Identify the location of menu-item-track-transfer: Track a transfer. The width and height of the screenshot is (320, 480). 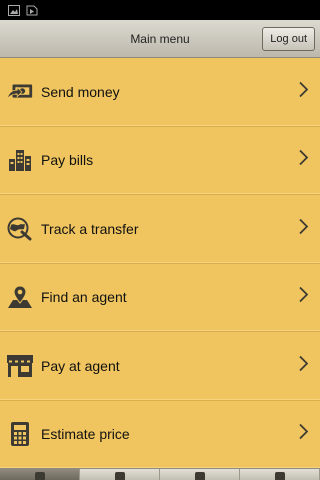
(160, 229).